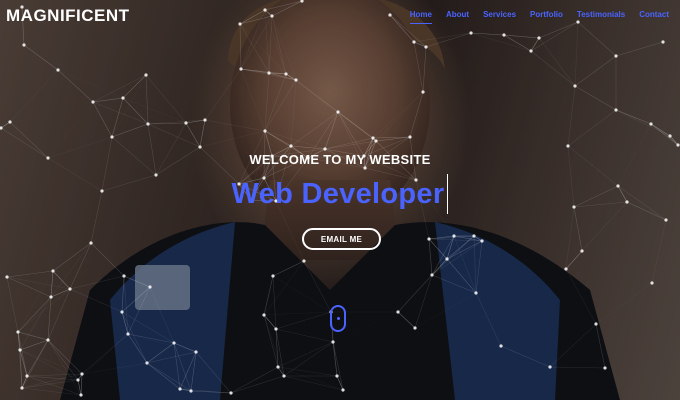  I want to click on email-me-button: EMAIL ME, so click(341, 239).